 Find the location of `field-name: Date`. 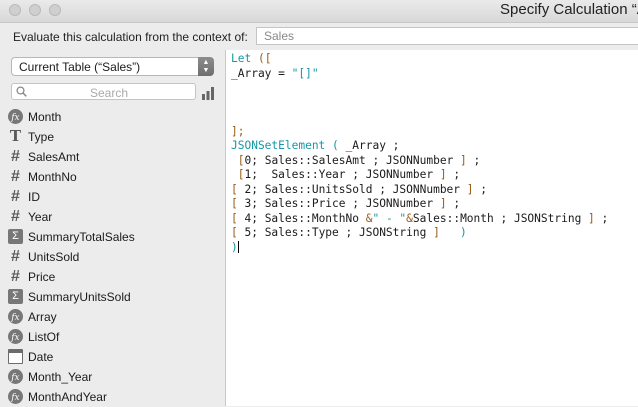

field-name: Date is located at coordinates (41, 357).